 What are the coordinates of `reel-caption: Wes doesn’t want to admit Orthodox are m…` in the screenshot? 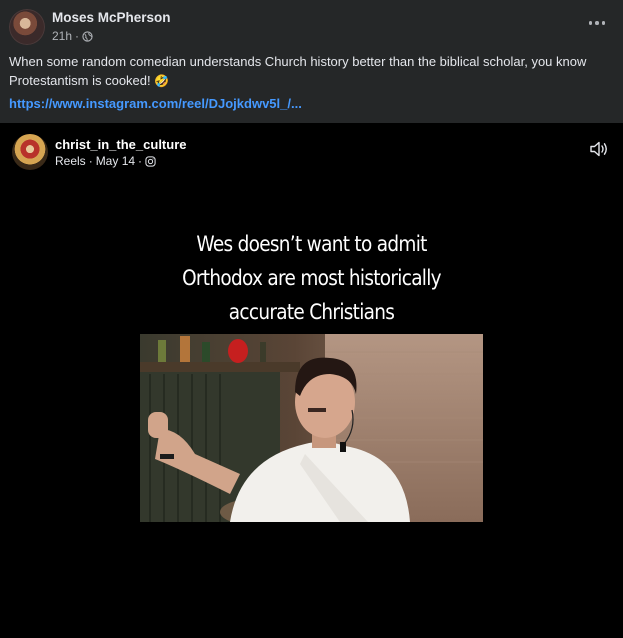 It's located at (311, 278).